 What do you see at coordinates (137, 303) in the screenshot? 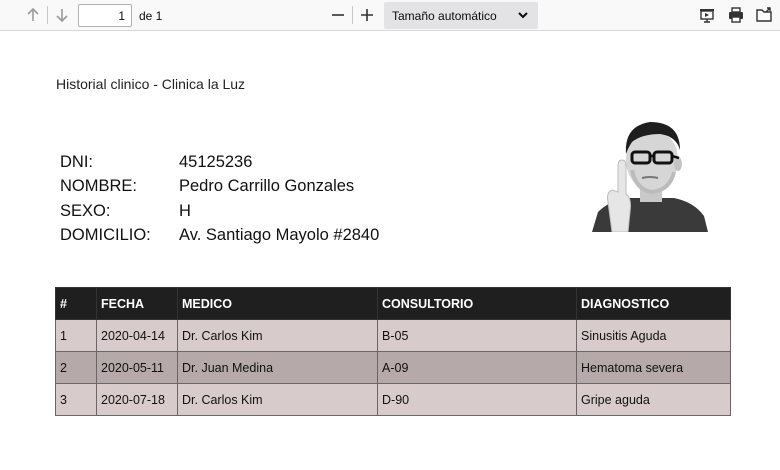
I see `col-header-fecha: FECHA` at bounding box center [137, 303].